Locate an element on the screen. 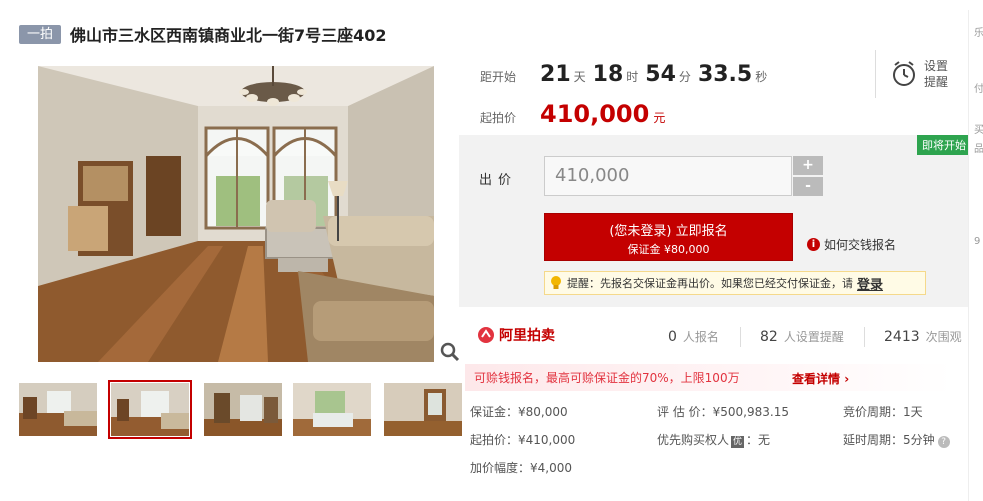 The image size is (983, 501). title-row: 一拍 佛山市三水区西南镇商业北一街7号三座402 is located at coordinates (203, 34).